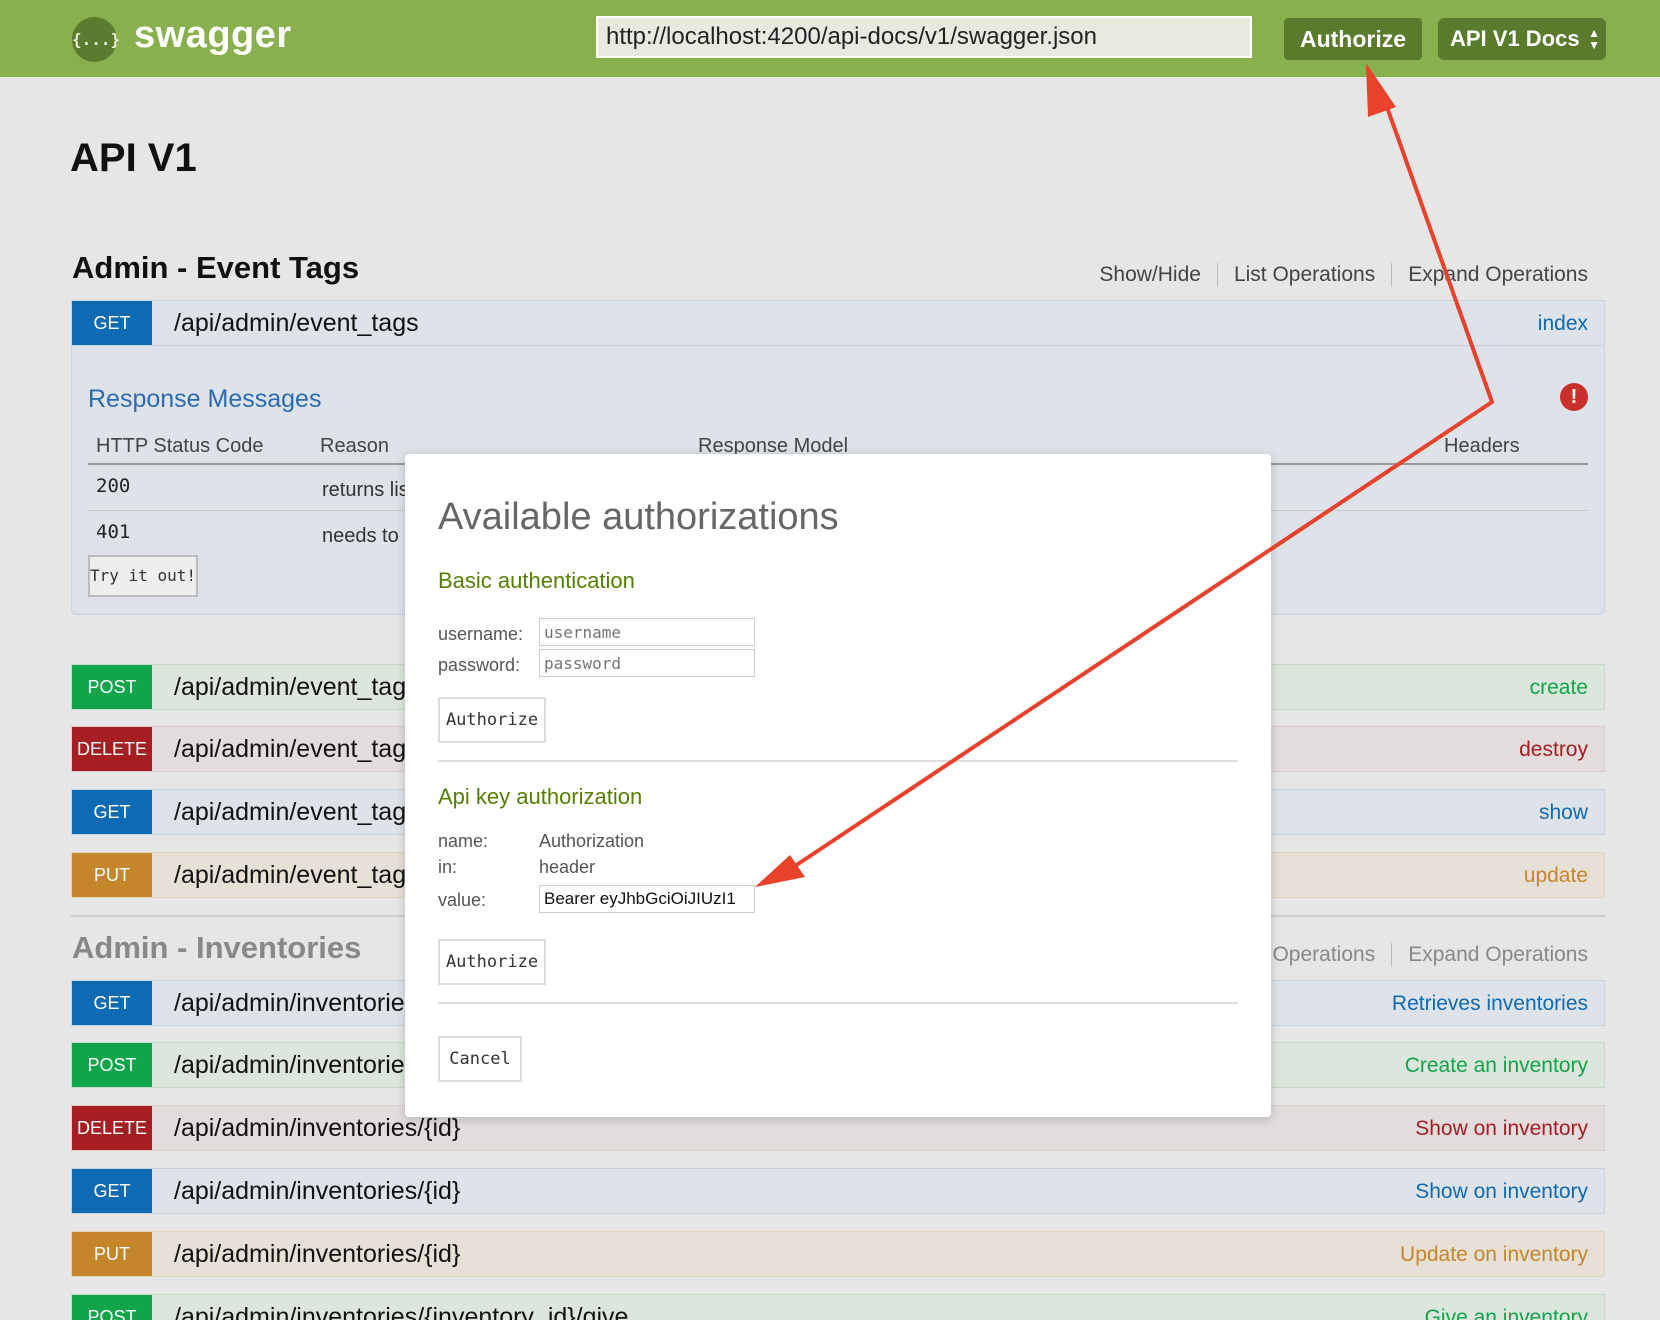 Image resolution: width=1660 pixels, height=1320 pixels. Describe the element at coordinates (96, 39) in the screenshot. I see `swagger-logo-icon: {...}` at that location.